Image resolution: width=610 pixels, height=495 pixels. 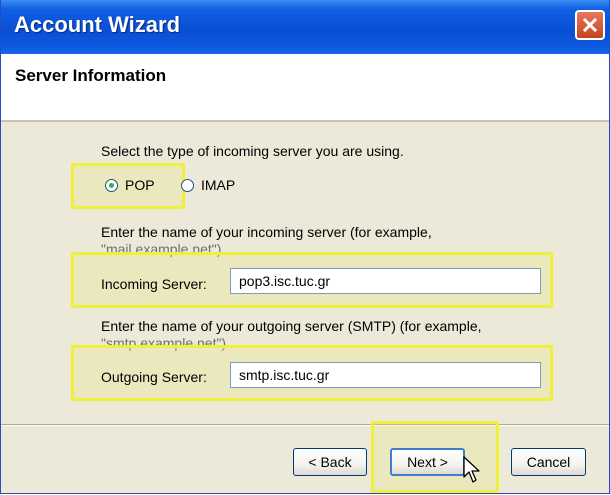 What do you see at coordinates (154, 377) in the screenshot?
I see `outgoing-server-label: Outgoing Server:` at bounding box center [154, 377].